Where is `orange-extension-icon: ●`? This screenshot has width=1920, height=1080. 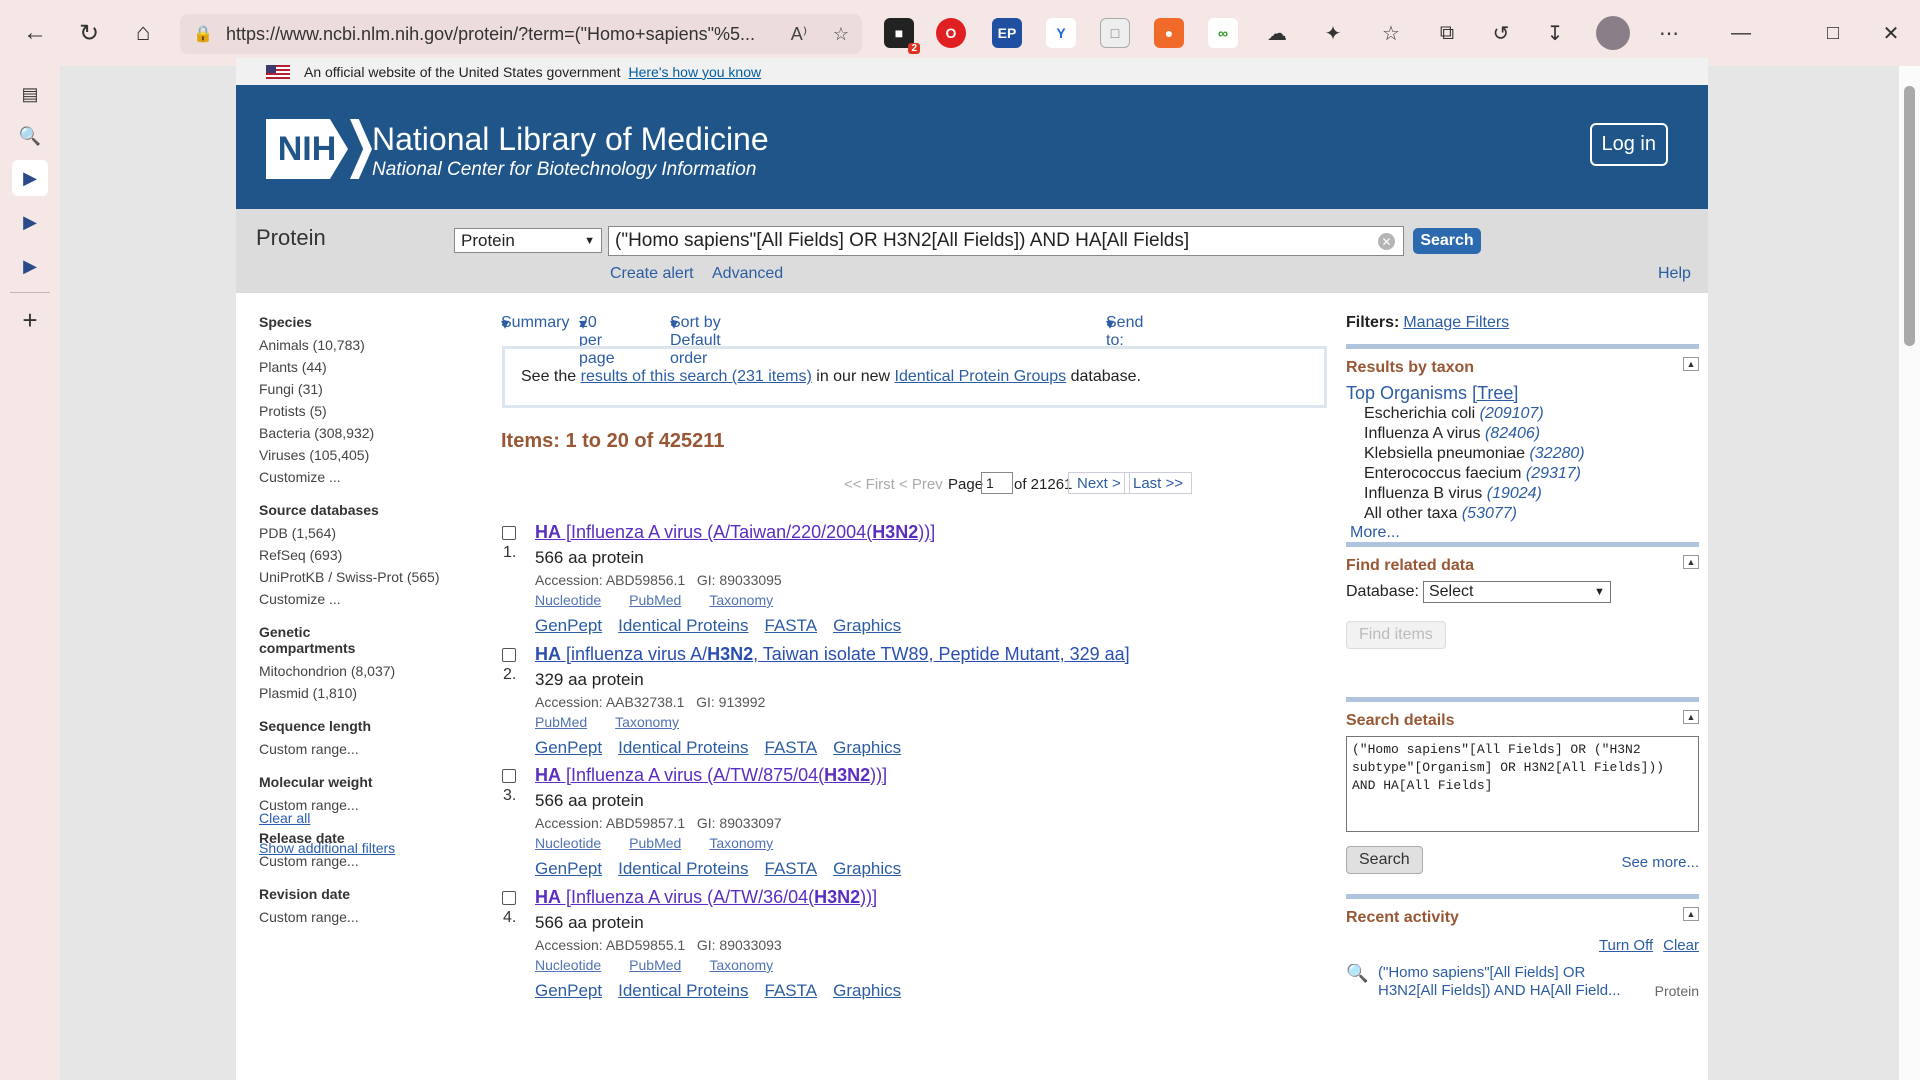 orange-extension-icon: ● is located at coordinates (1169, 33).